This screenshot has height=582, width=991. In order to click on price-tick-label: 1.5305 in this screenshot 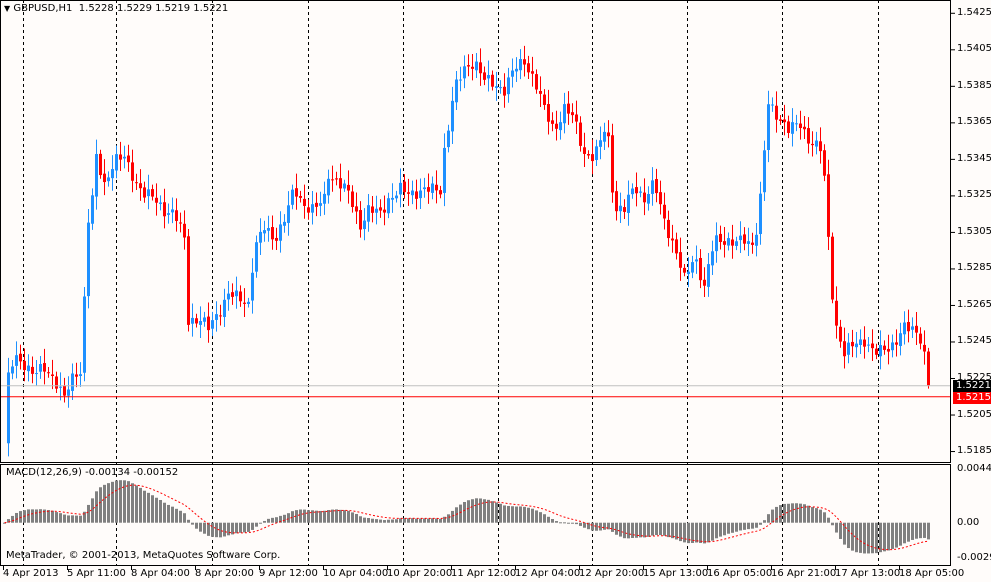, I will do `click(974, 231)`.